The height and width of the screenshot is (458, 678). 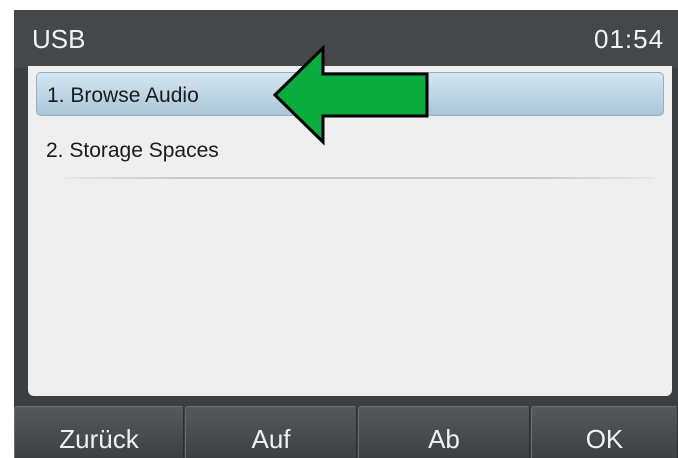 I want to click on softkey-back-button: Zurück, so click(x=99, y=432).